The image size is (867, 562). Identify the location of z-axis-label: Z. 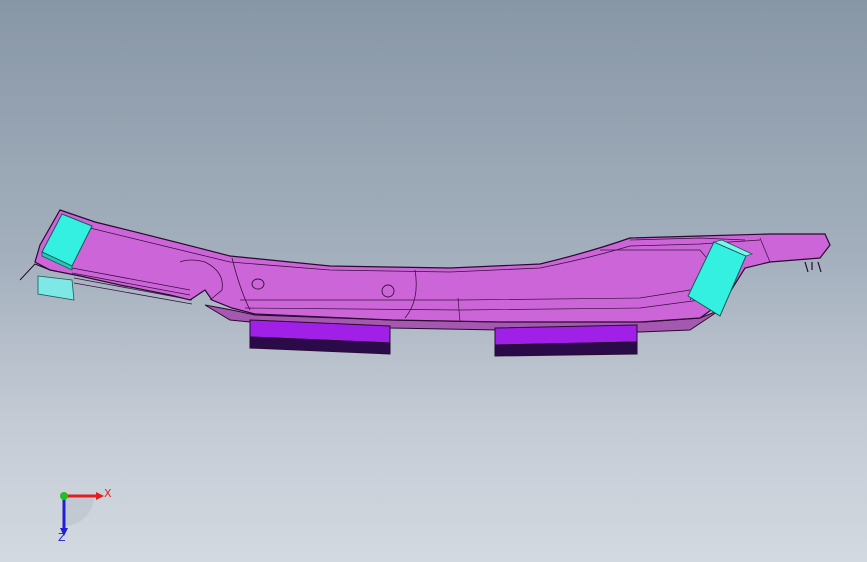
(62, 537).